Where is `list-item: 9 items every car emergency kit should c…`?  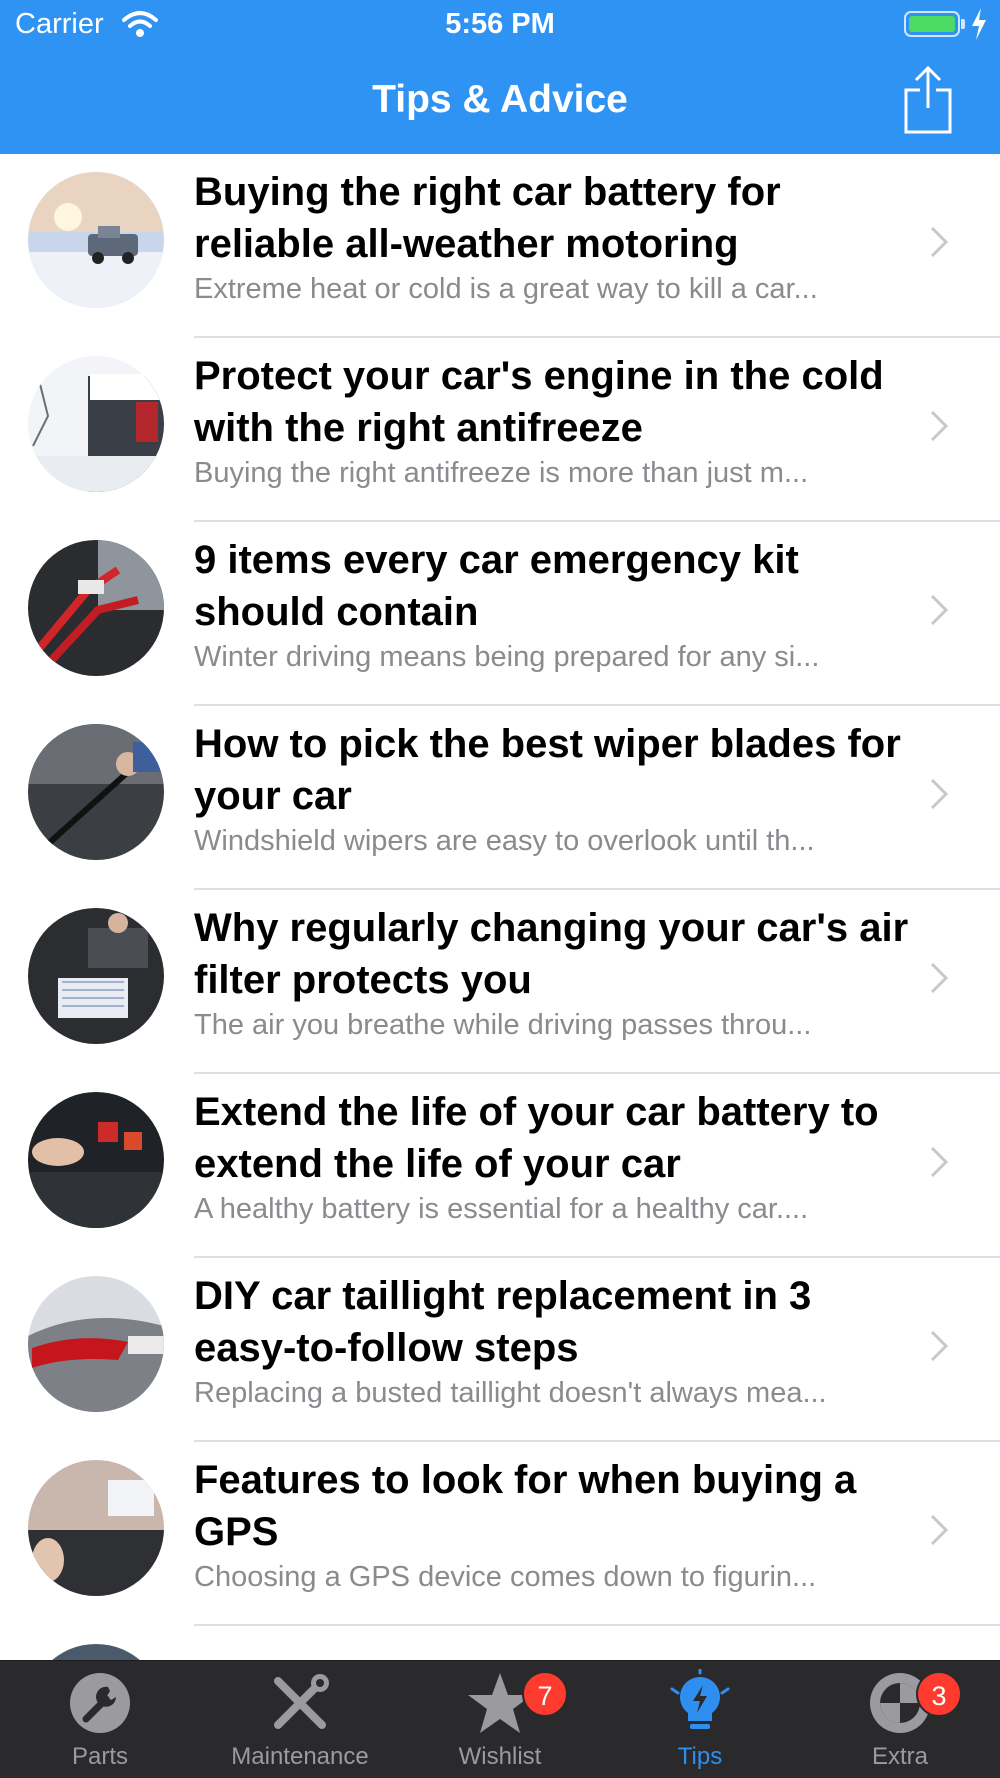 list-item: 9 items every car emergency kit should c… is located at coordinates (500, 614).